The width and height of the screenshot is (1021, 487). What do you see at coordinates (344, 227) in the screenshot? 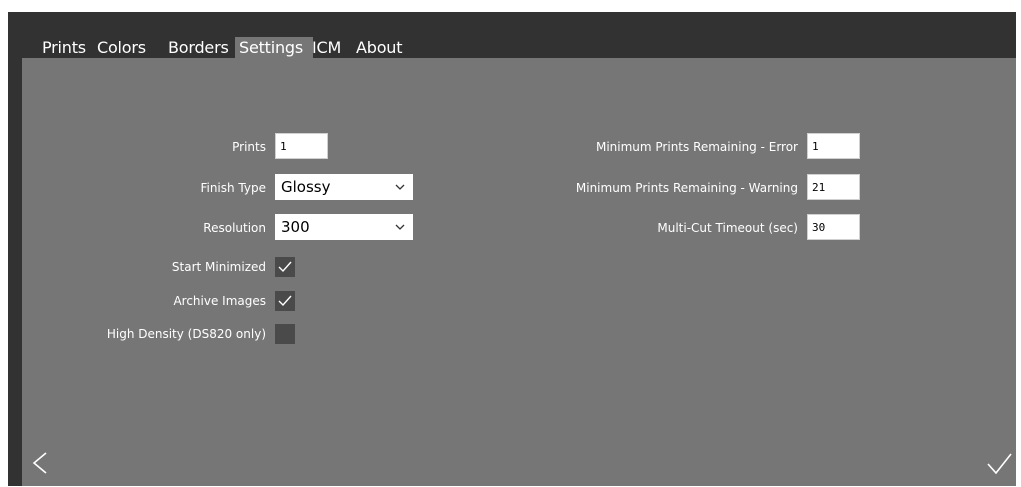
I see `resolution-select: 300` at bounding box center [344, 227].